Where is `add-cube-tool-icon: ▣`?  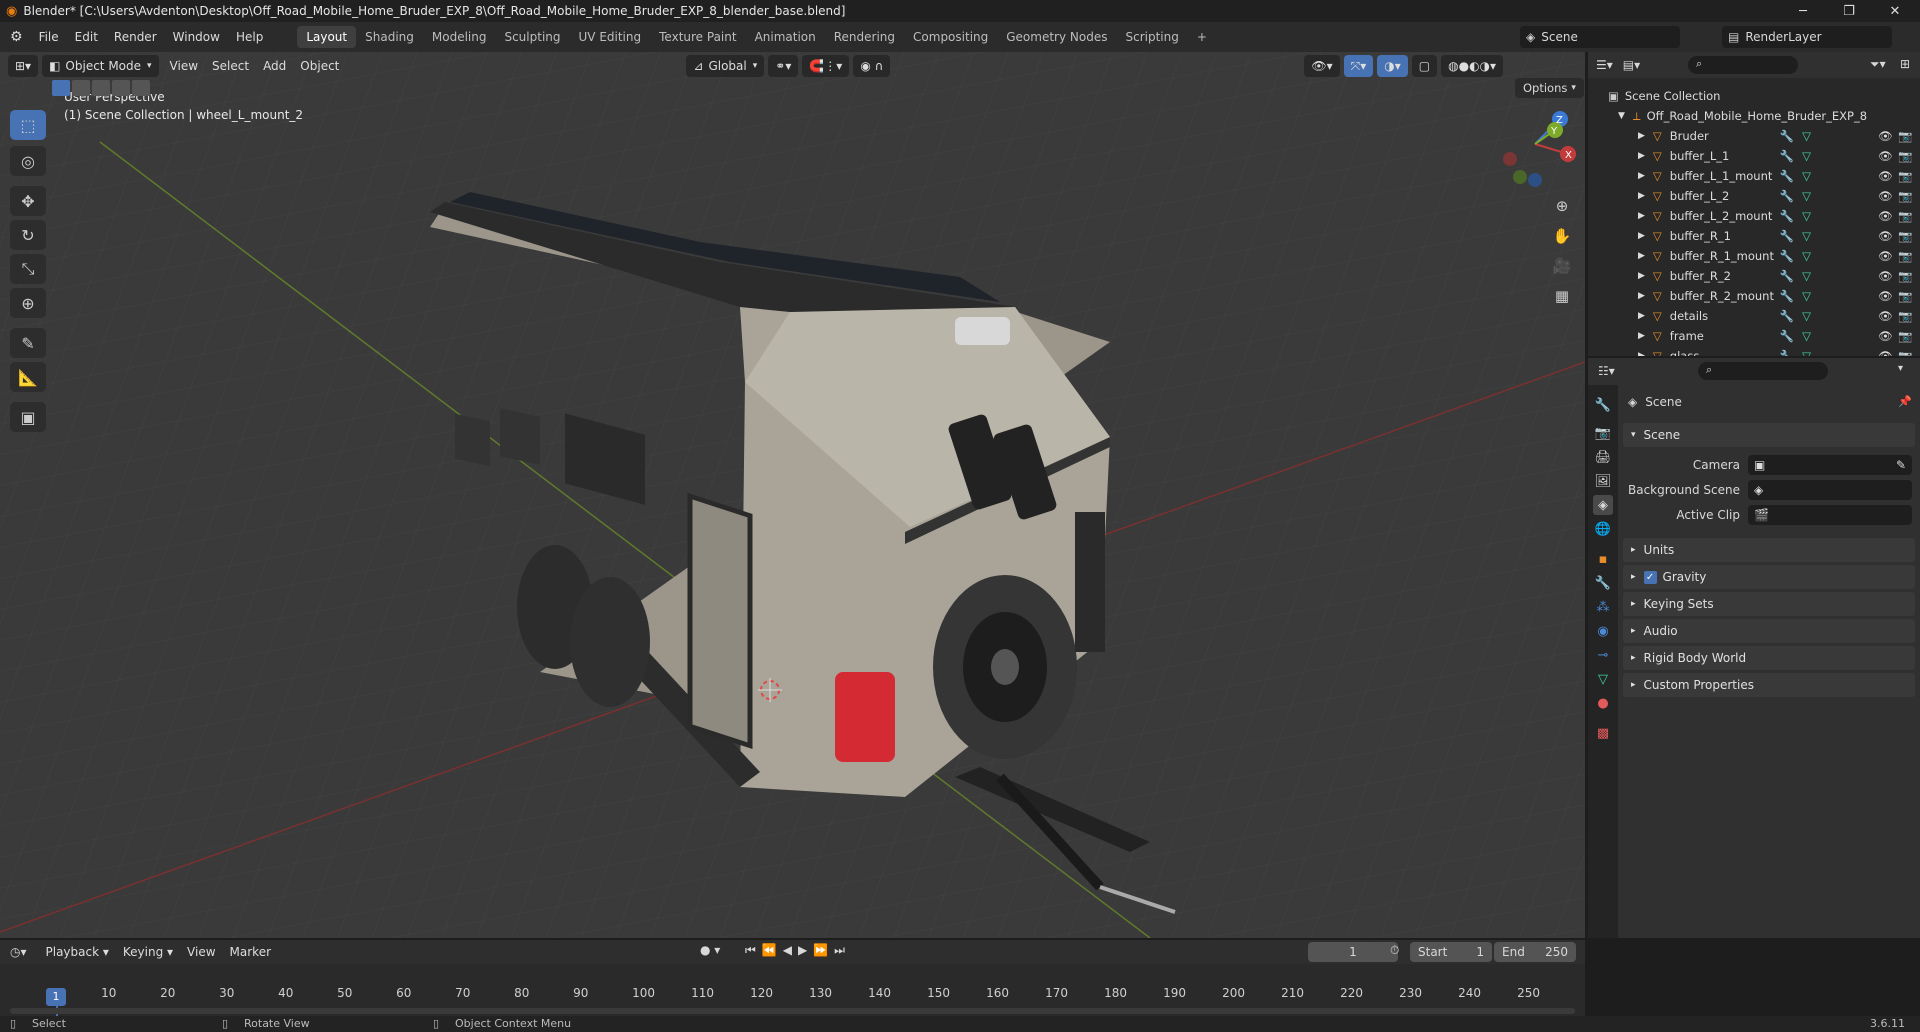
add-cube-tool-icon: ▣ is located at coordinates (28, 417).